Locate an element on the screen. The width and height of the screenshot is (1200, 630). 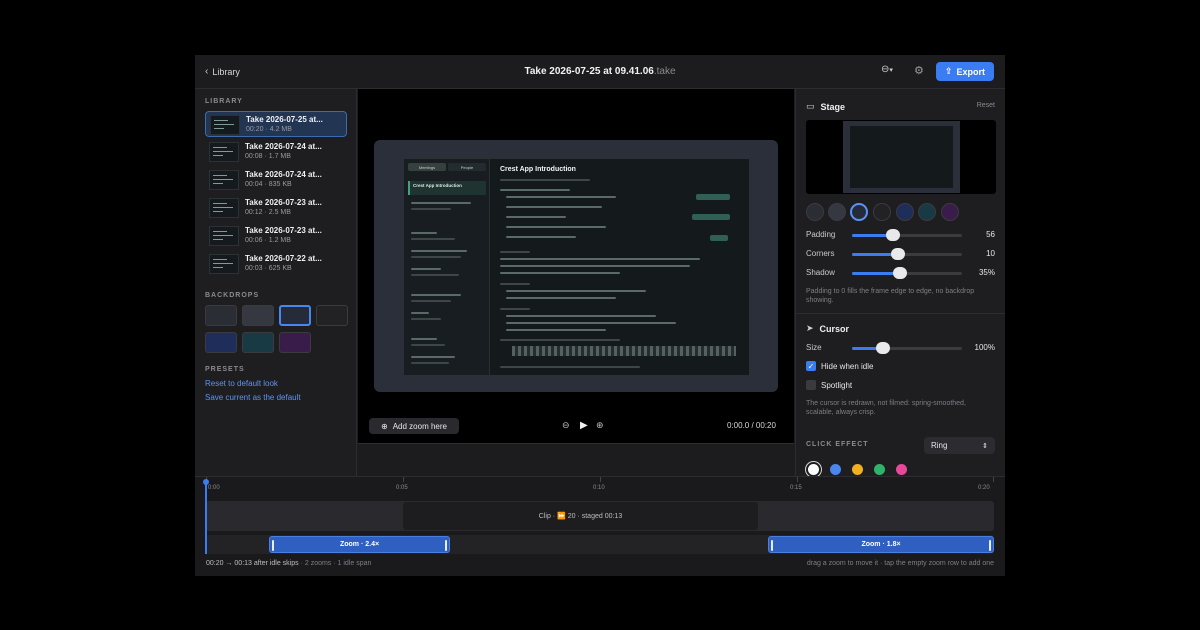
corners-value: 10 is located at coordinates (990, 253).